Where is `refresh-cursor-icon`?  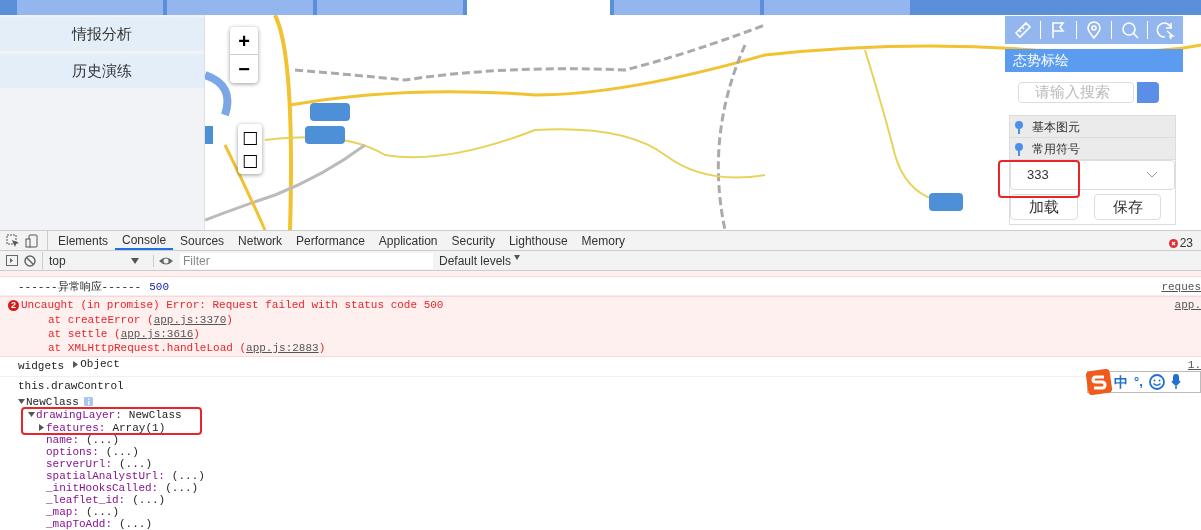 refresh-cursor-icon is located at coordinates (1165, 30).